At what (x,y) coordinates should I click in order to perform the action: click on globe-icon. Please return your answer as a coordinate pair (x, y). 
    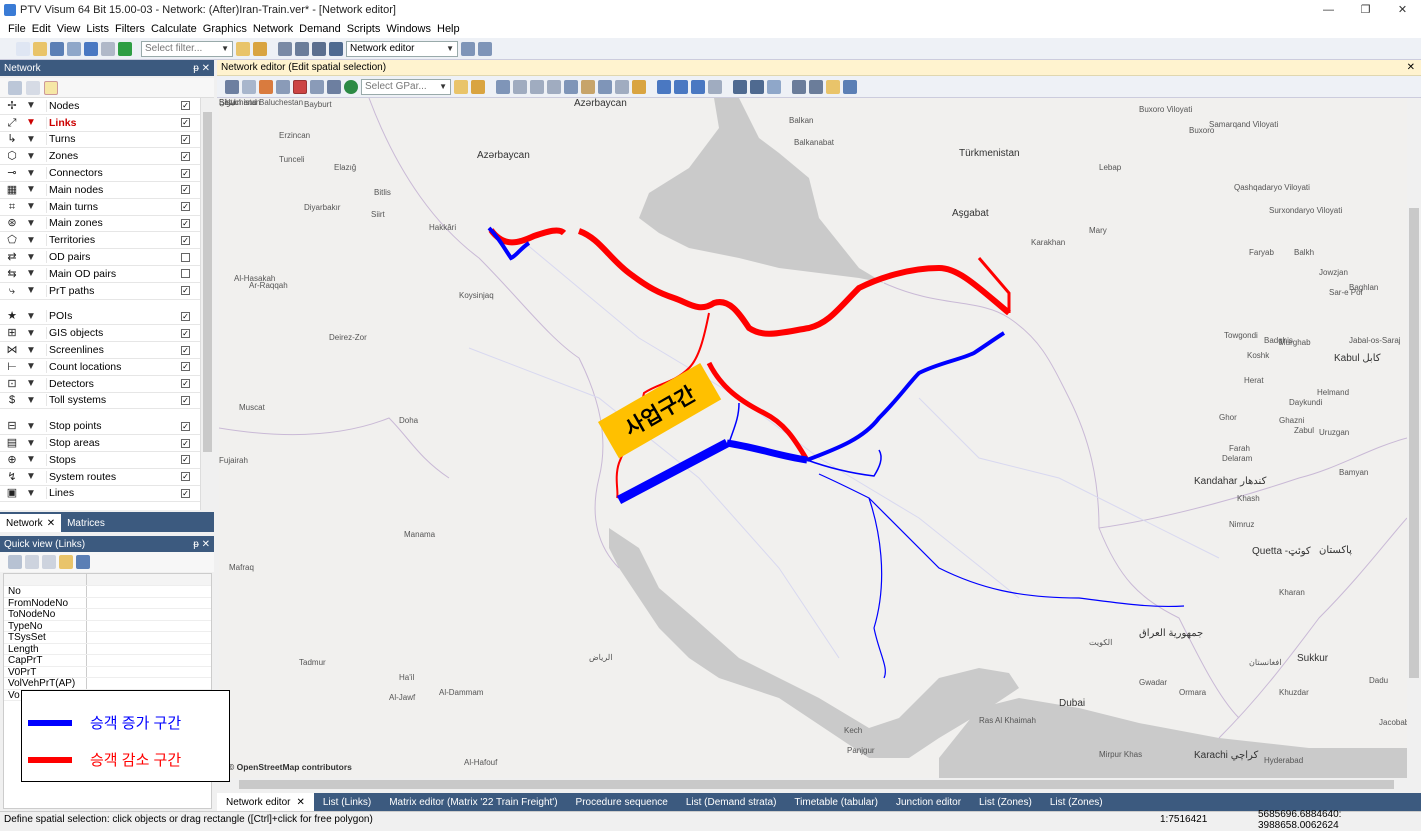
    Looking at the image, I should click on (351, 86).